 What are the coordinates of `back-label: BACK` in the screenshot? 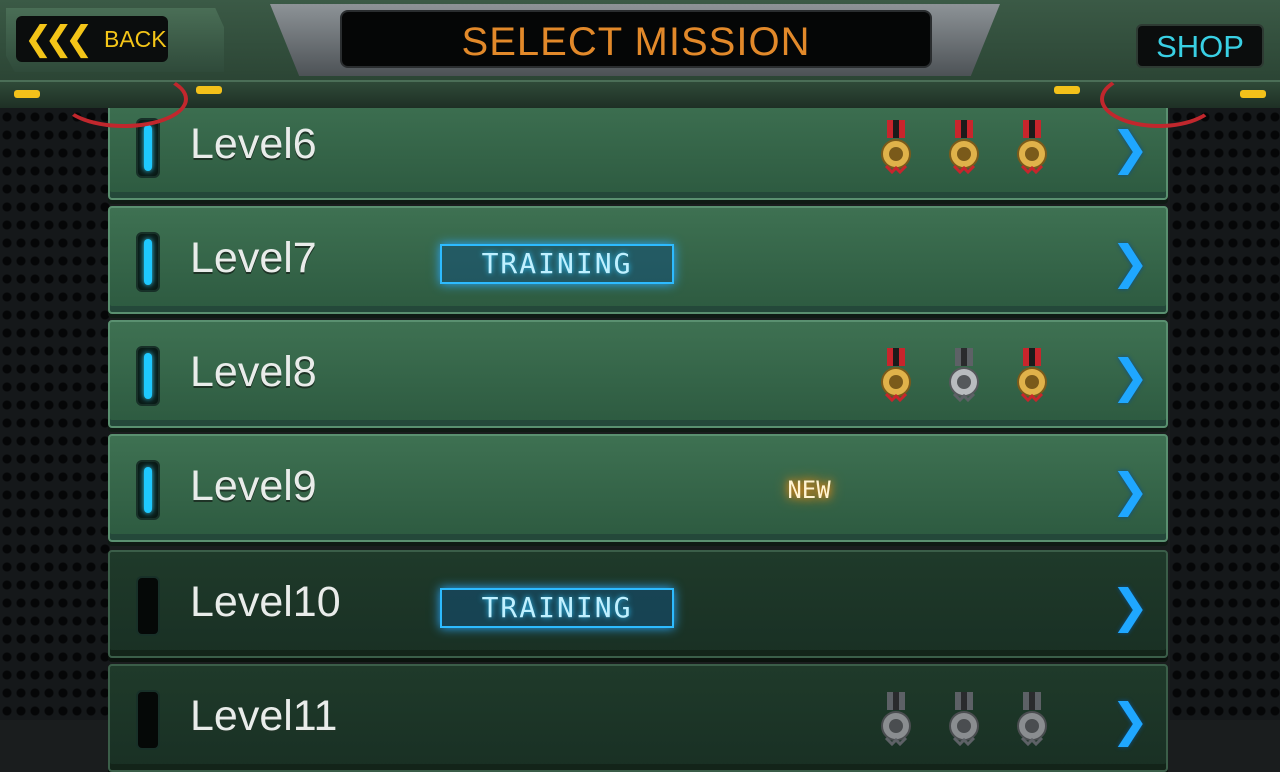 It's located at (135, 39).